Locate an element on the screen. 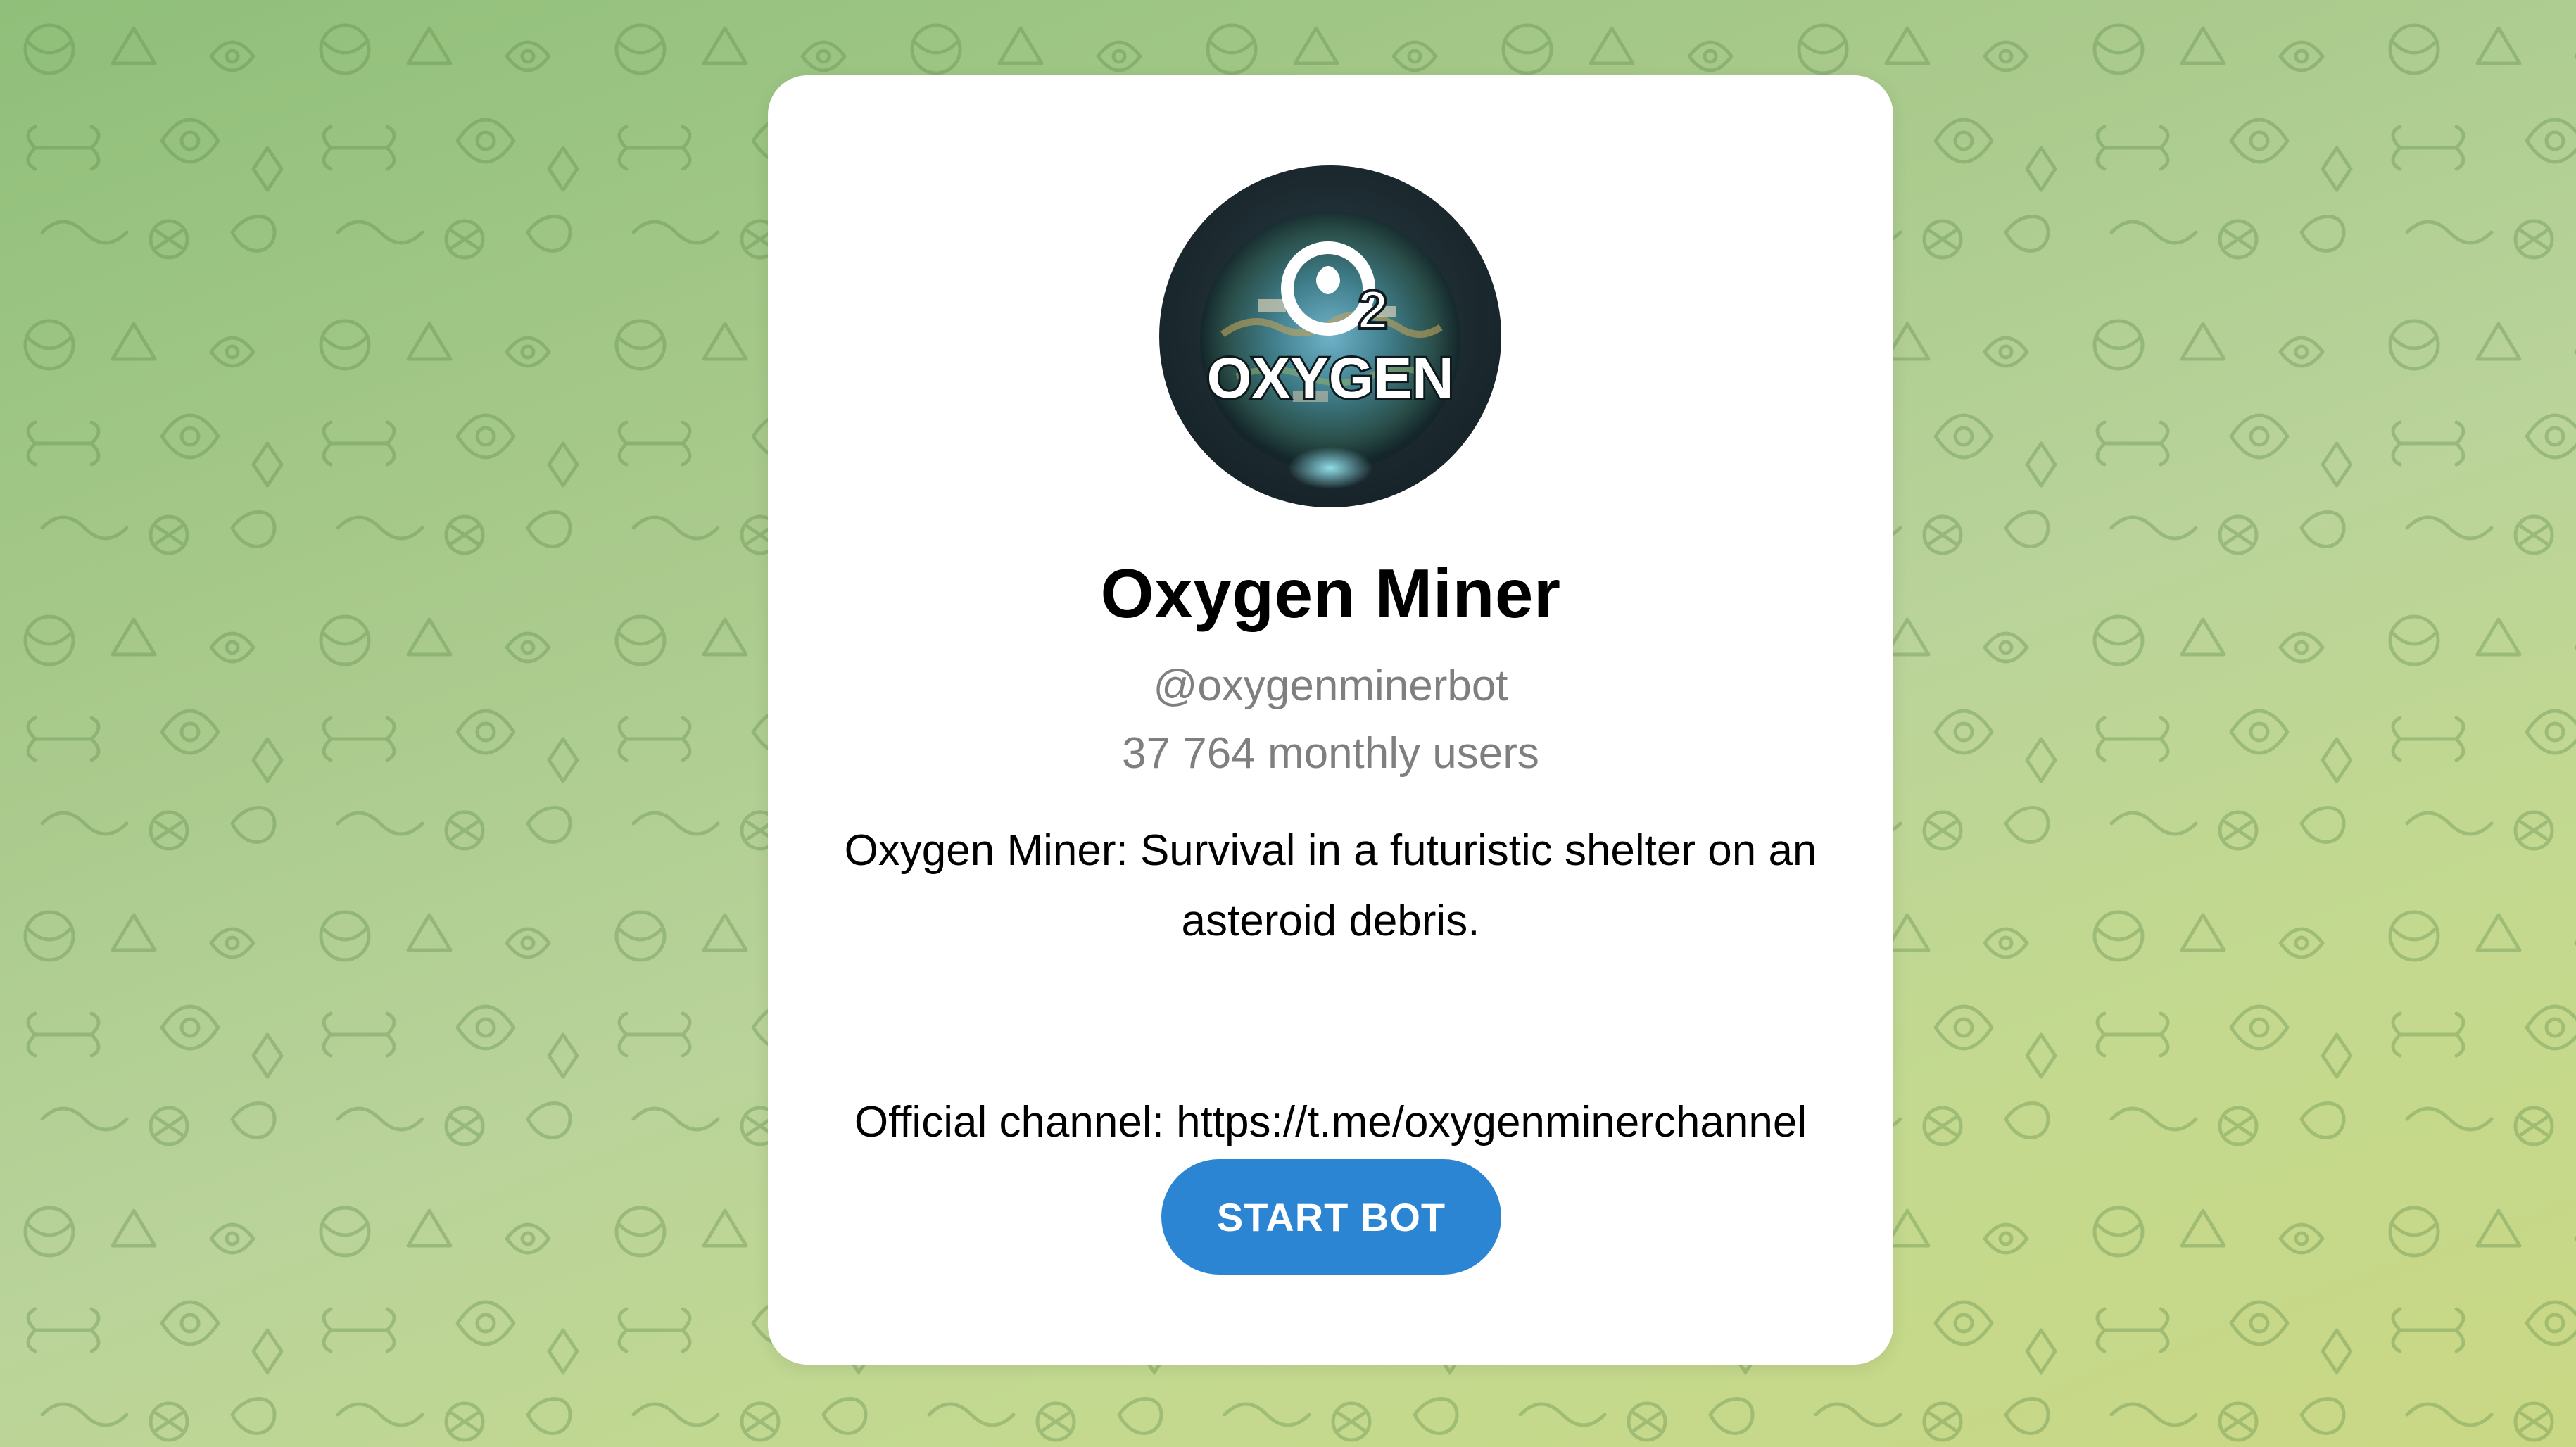 The height and width of the screenshot is (1447, 2576). bot-username: @oxygenminerbot is located at coordinates (1330, 686).